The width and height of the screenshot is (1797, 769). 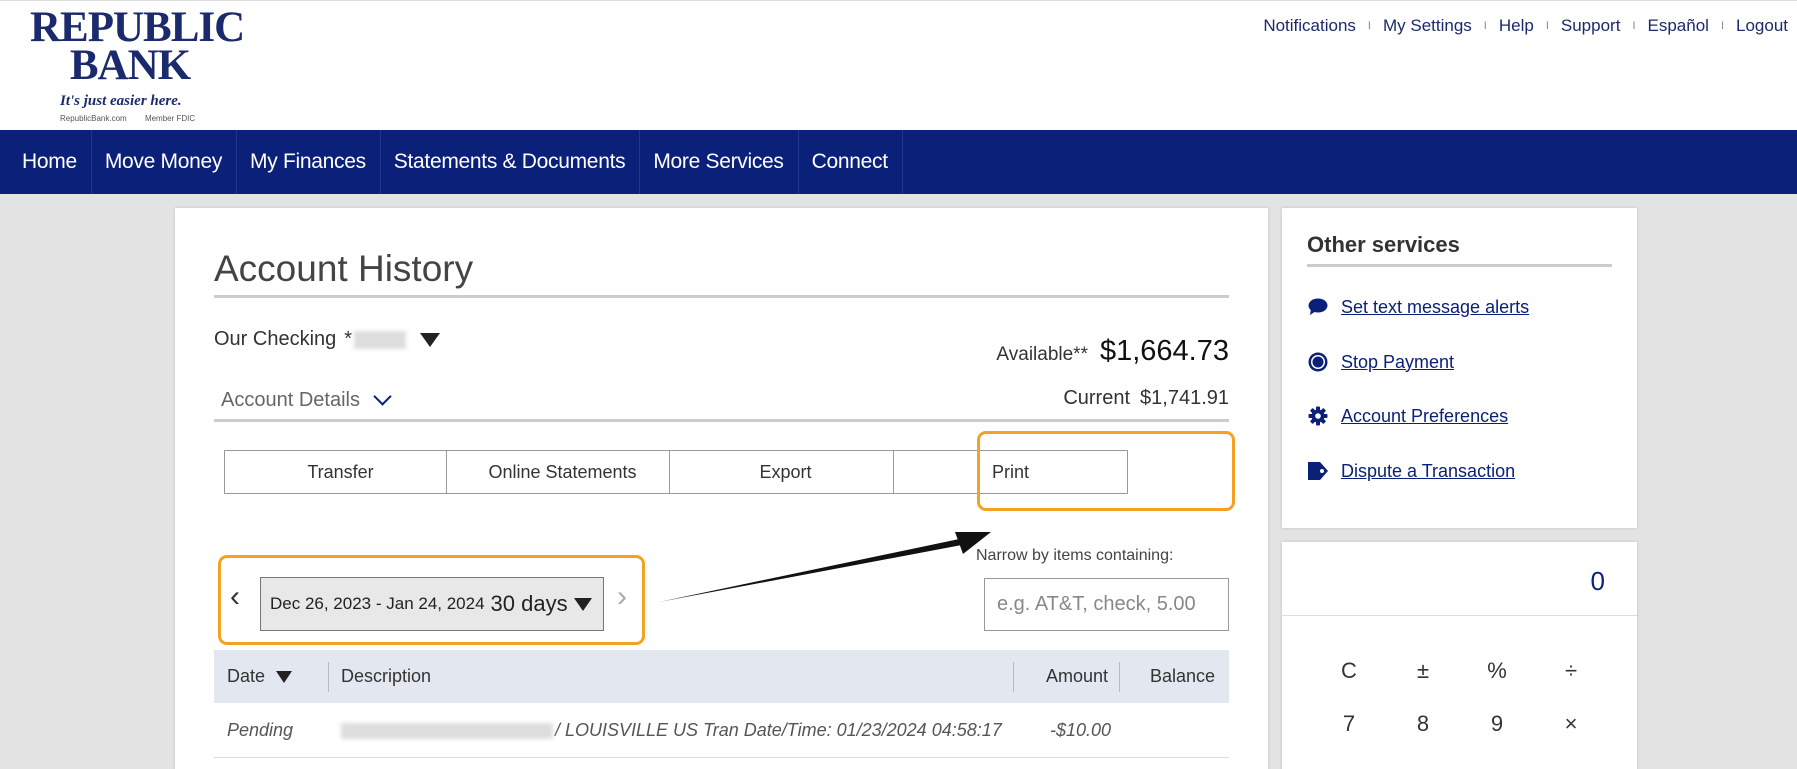 I want to click on calc-key-plusminus: ±, so click(x=1423, y=671).